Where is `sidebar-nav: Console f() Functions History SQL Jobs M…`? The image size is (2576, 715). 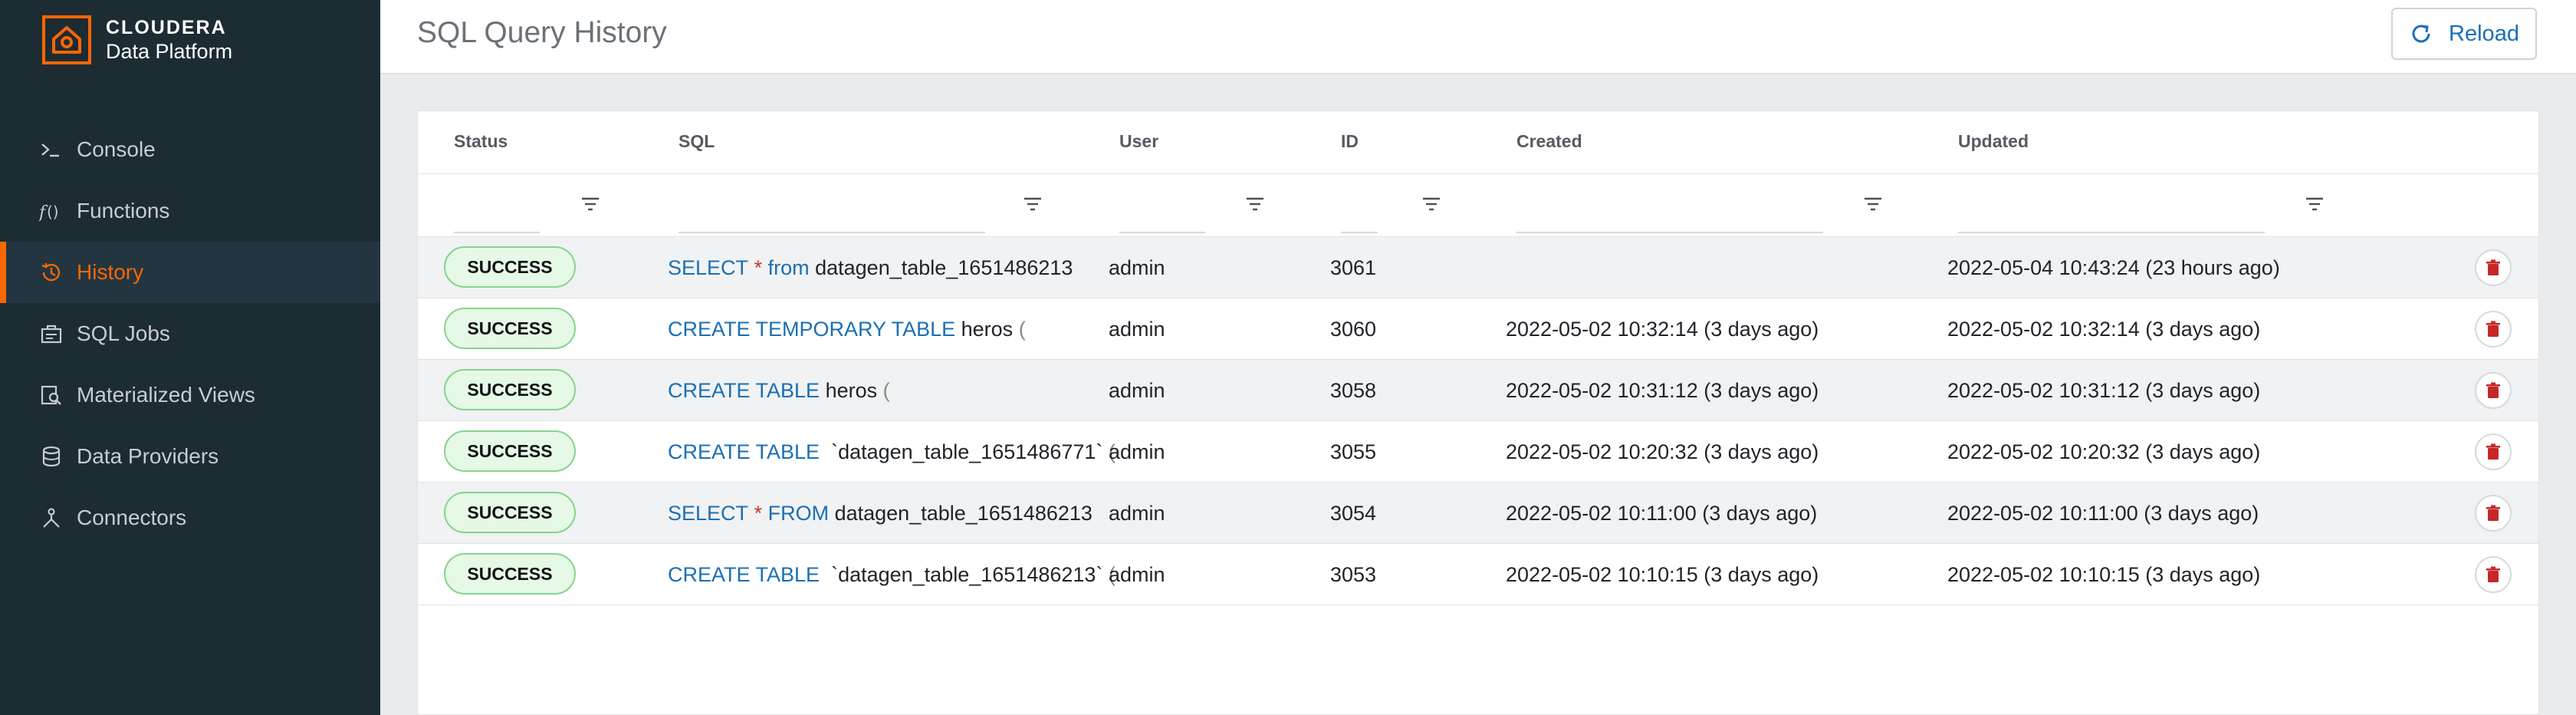
sidebar-nav: Console f() Functions History SQL Jobs M… is located at coordinates (190, 334).